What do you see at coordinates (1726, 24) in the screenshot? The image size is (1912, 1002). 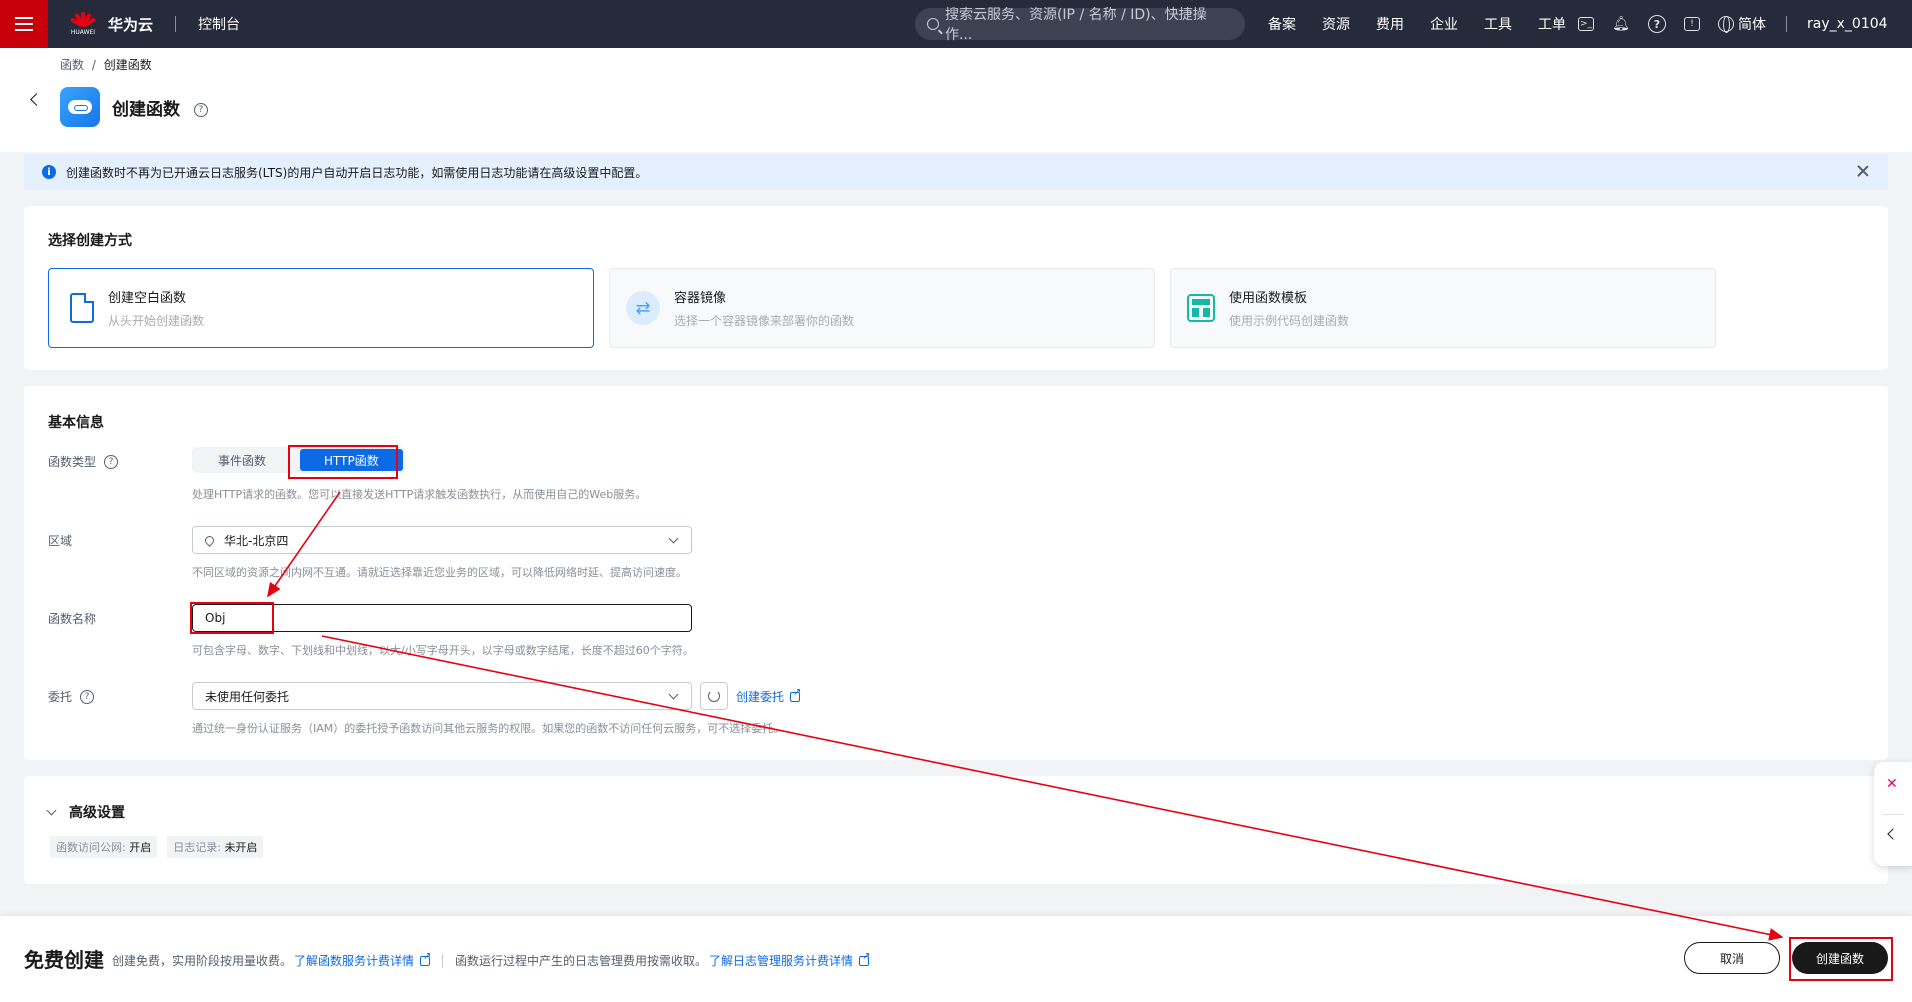 I see `globe-icon` at bounding box center [1726, 24].